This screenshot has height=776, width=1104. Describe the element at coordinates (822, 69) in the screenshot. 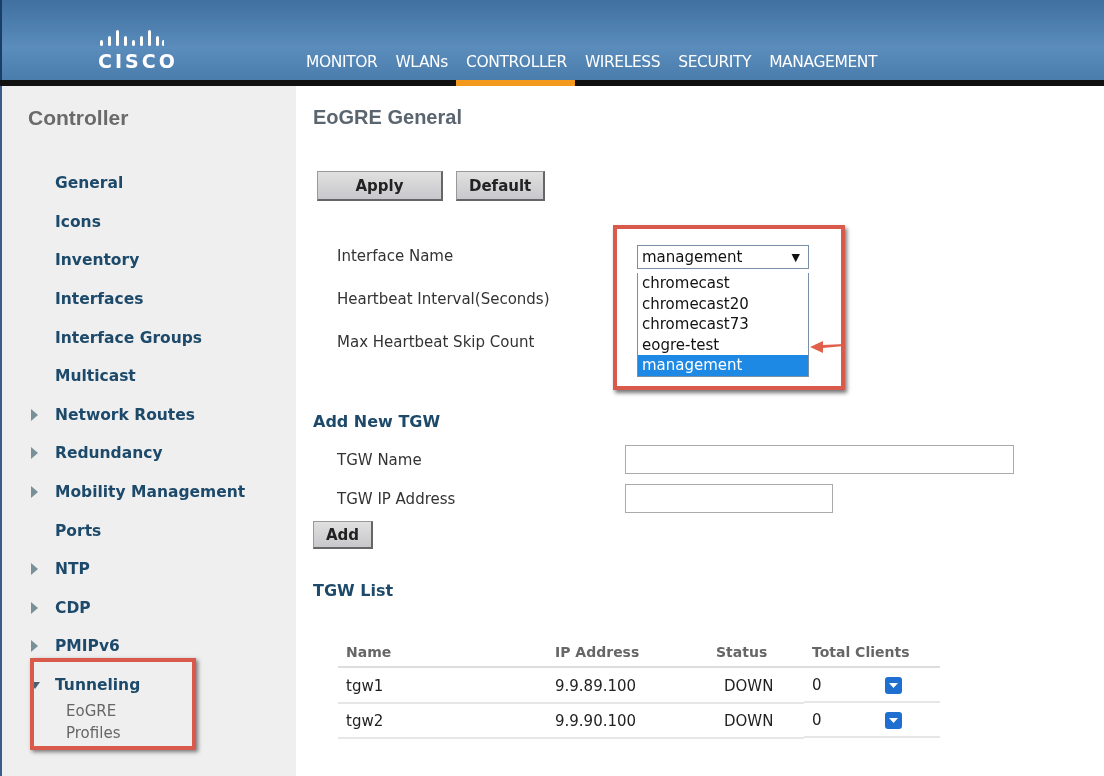

I see `nav-tab: MANAGEMENT` at that location.